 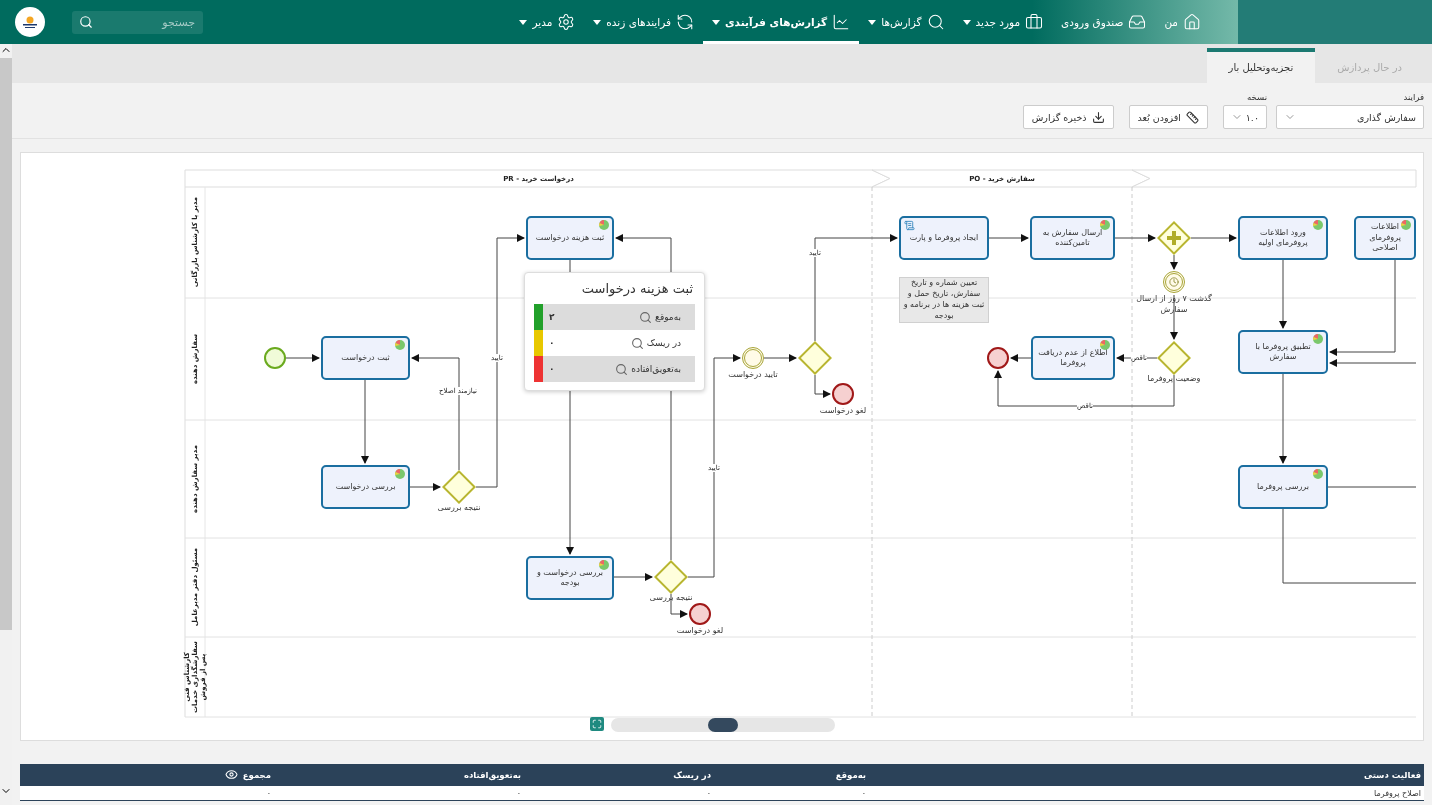 I want to click on nav-item: گزارش‌ها, so click(x=906, y=22).